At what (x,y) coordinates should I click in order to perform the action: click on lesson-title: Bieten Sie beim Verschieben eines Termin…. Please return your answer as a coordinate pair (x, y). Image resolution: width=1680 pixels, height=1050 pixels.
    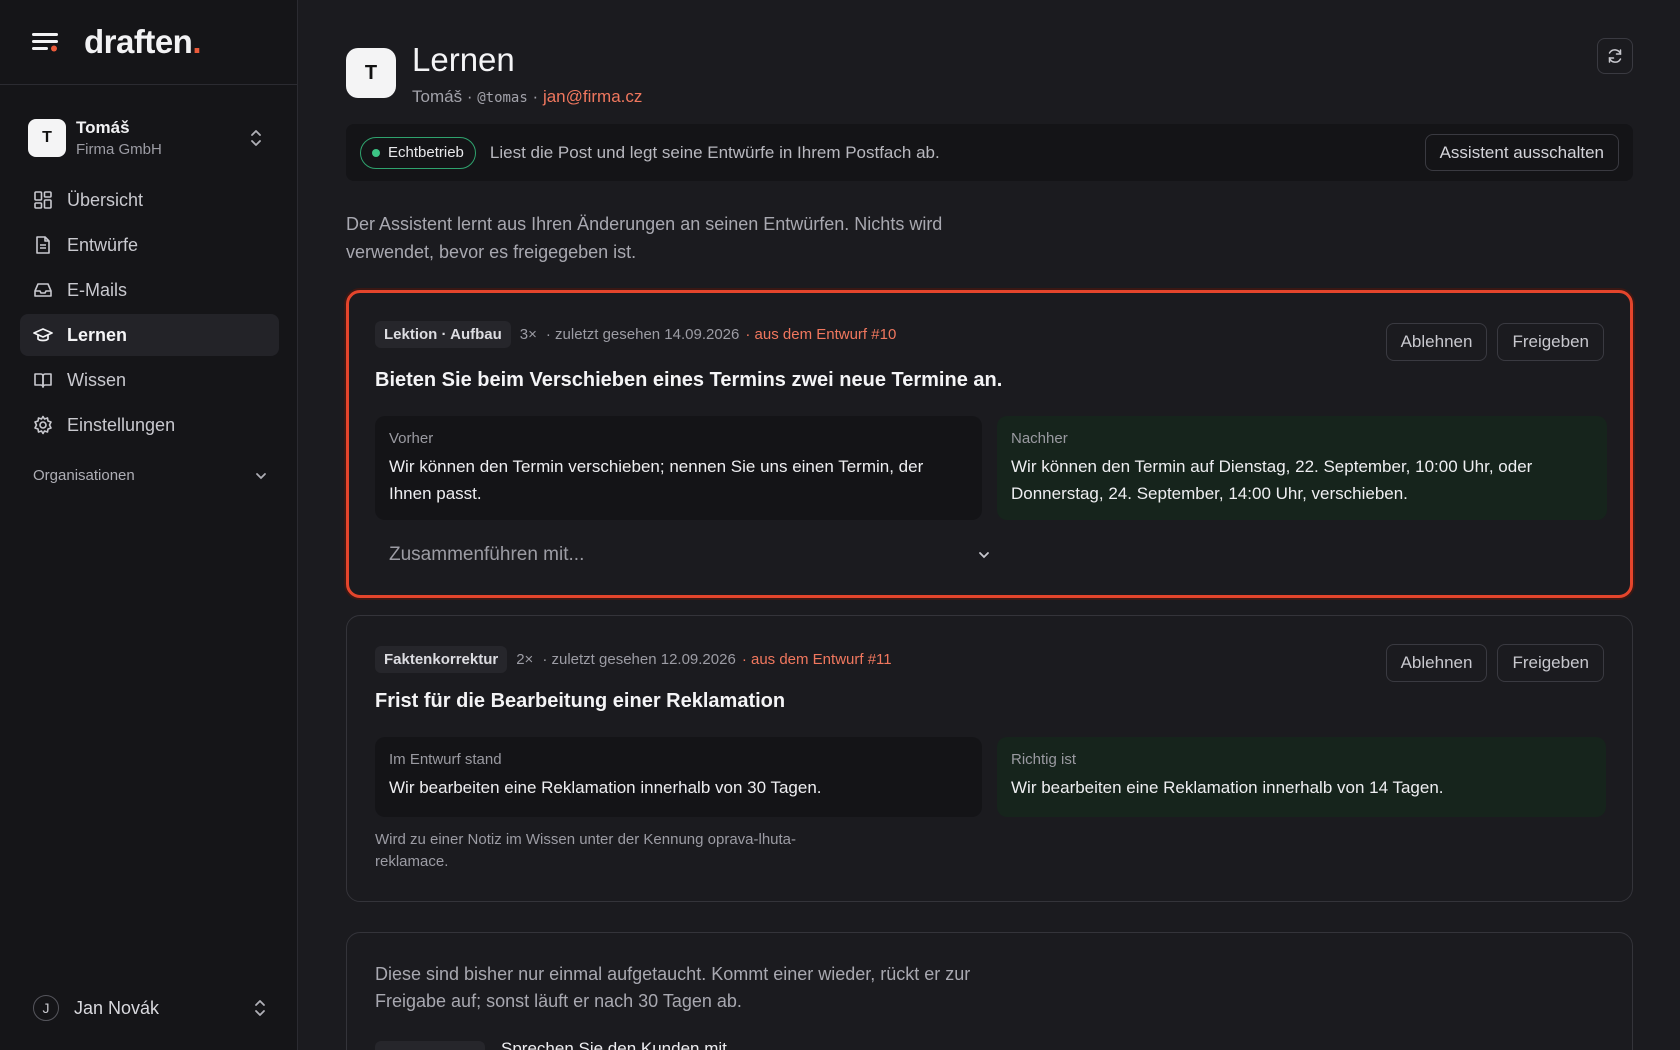
    Looking at the image, I should click on (689, 380).